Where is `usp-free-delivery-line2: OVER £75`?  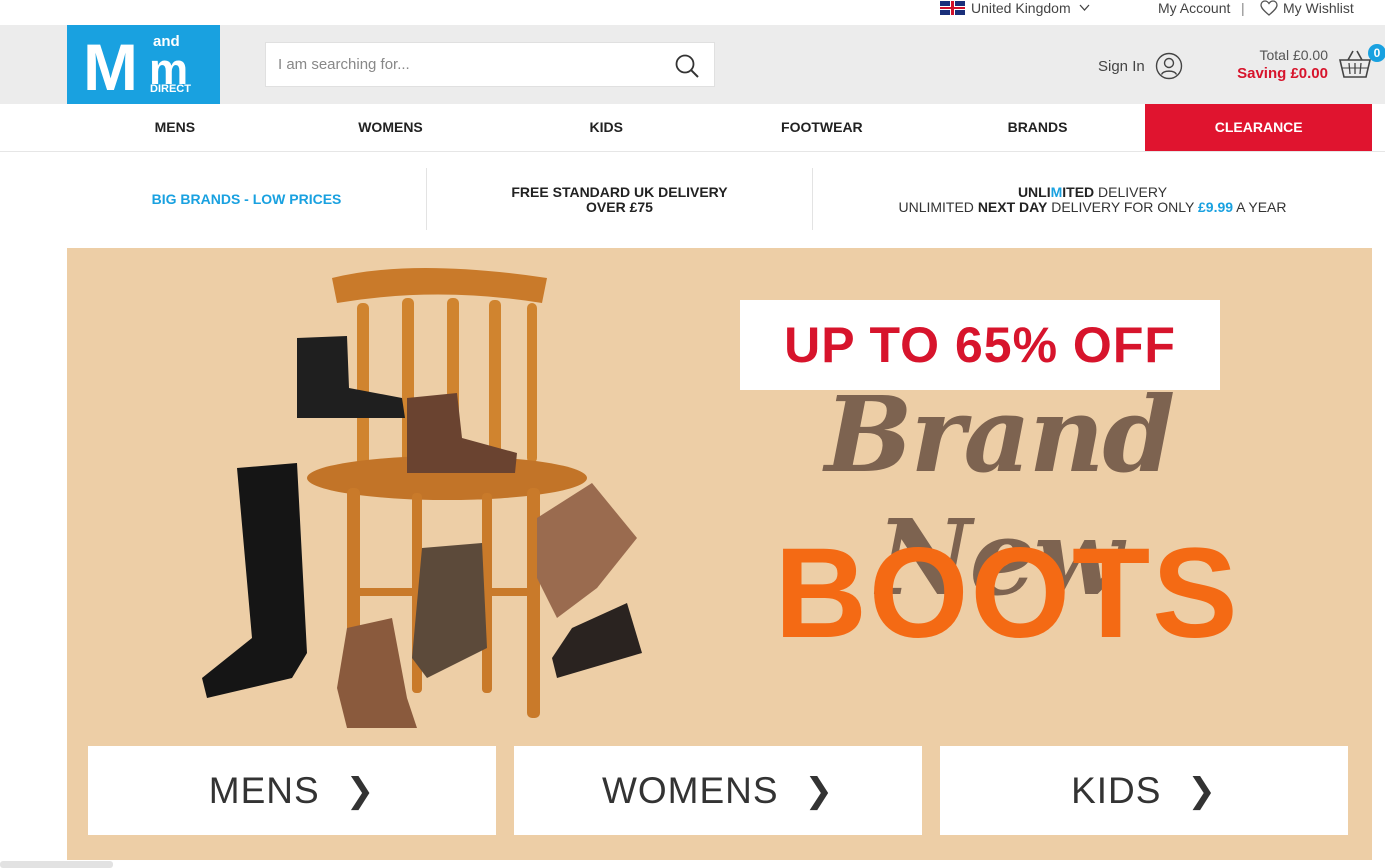 usp-free-delivery-line2: OVER £75 is located at coordinates (619, 207).